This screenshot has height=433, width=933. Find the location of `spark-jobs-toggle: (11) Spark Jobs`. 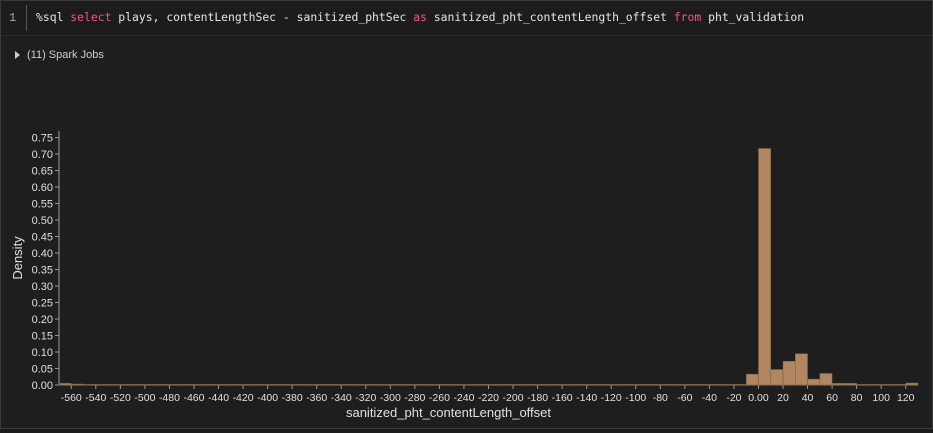

spark-jobs-toggle: (11) Spark Jobs is located at coordinates (59, 55).